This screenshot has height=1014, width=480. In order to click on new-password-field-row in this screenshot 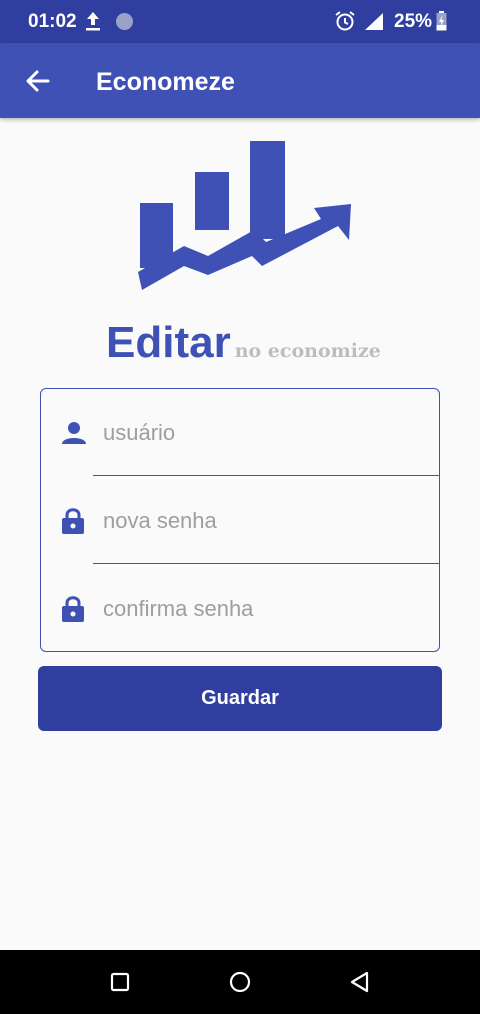, I will do `click(240, 521)`.